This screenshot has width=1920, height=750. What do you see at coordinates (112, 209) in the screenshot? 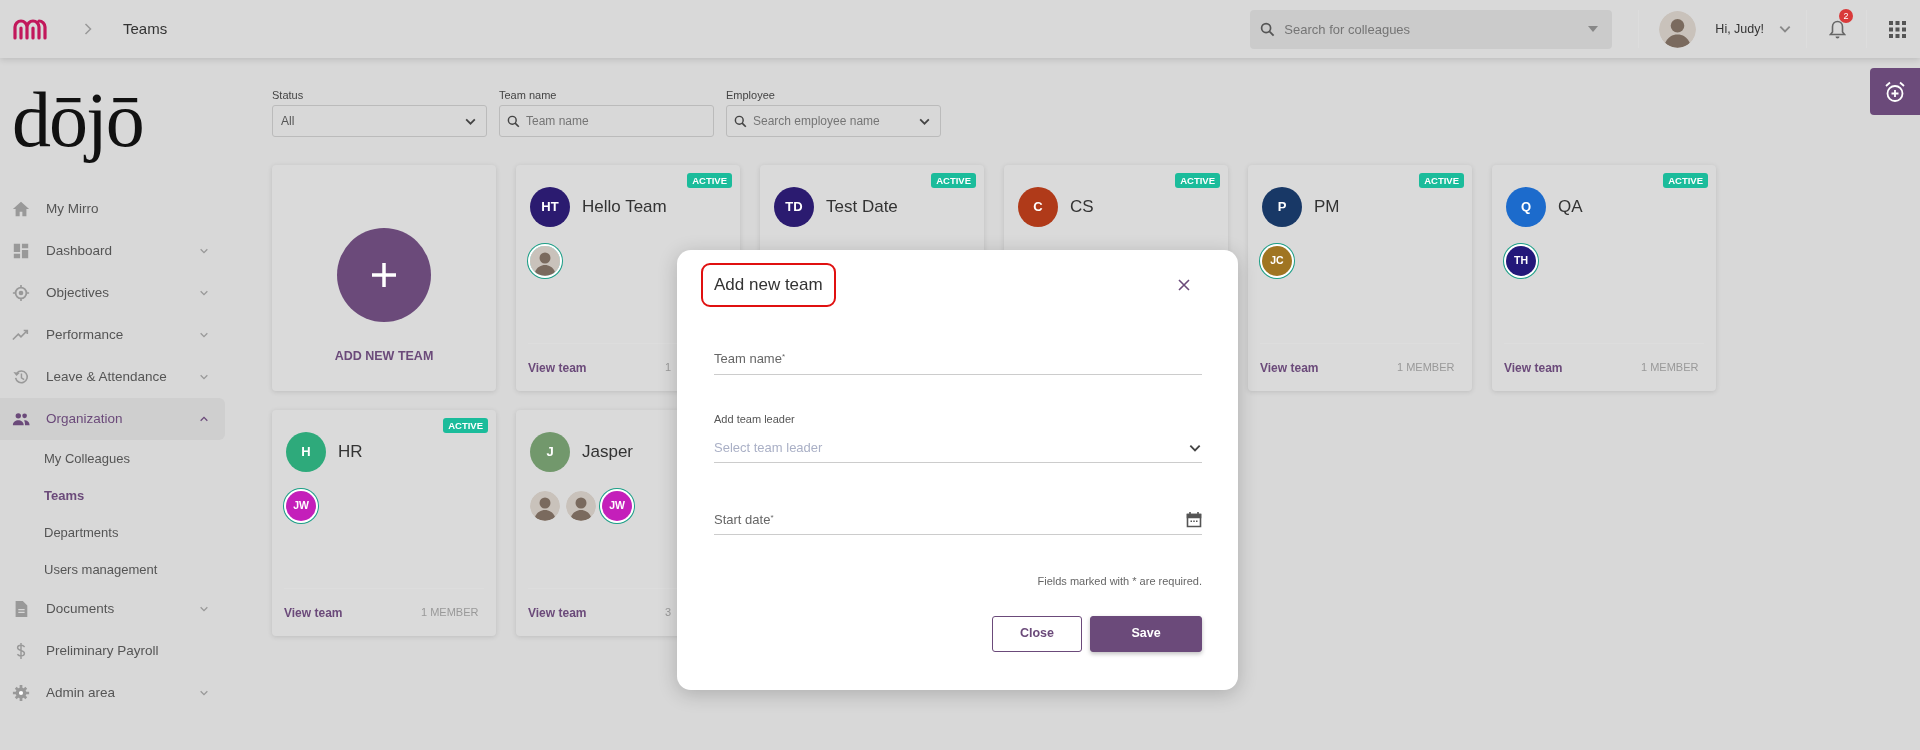
I see `sidebar-item: My Mirro` at bounding box center [112, 209].